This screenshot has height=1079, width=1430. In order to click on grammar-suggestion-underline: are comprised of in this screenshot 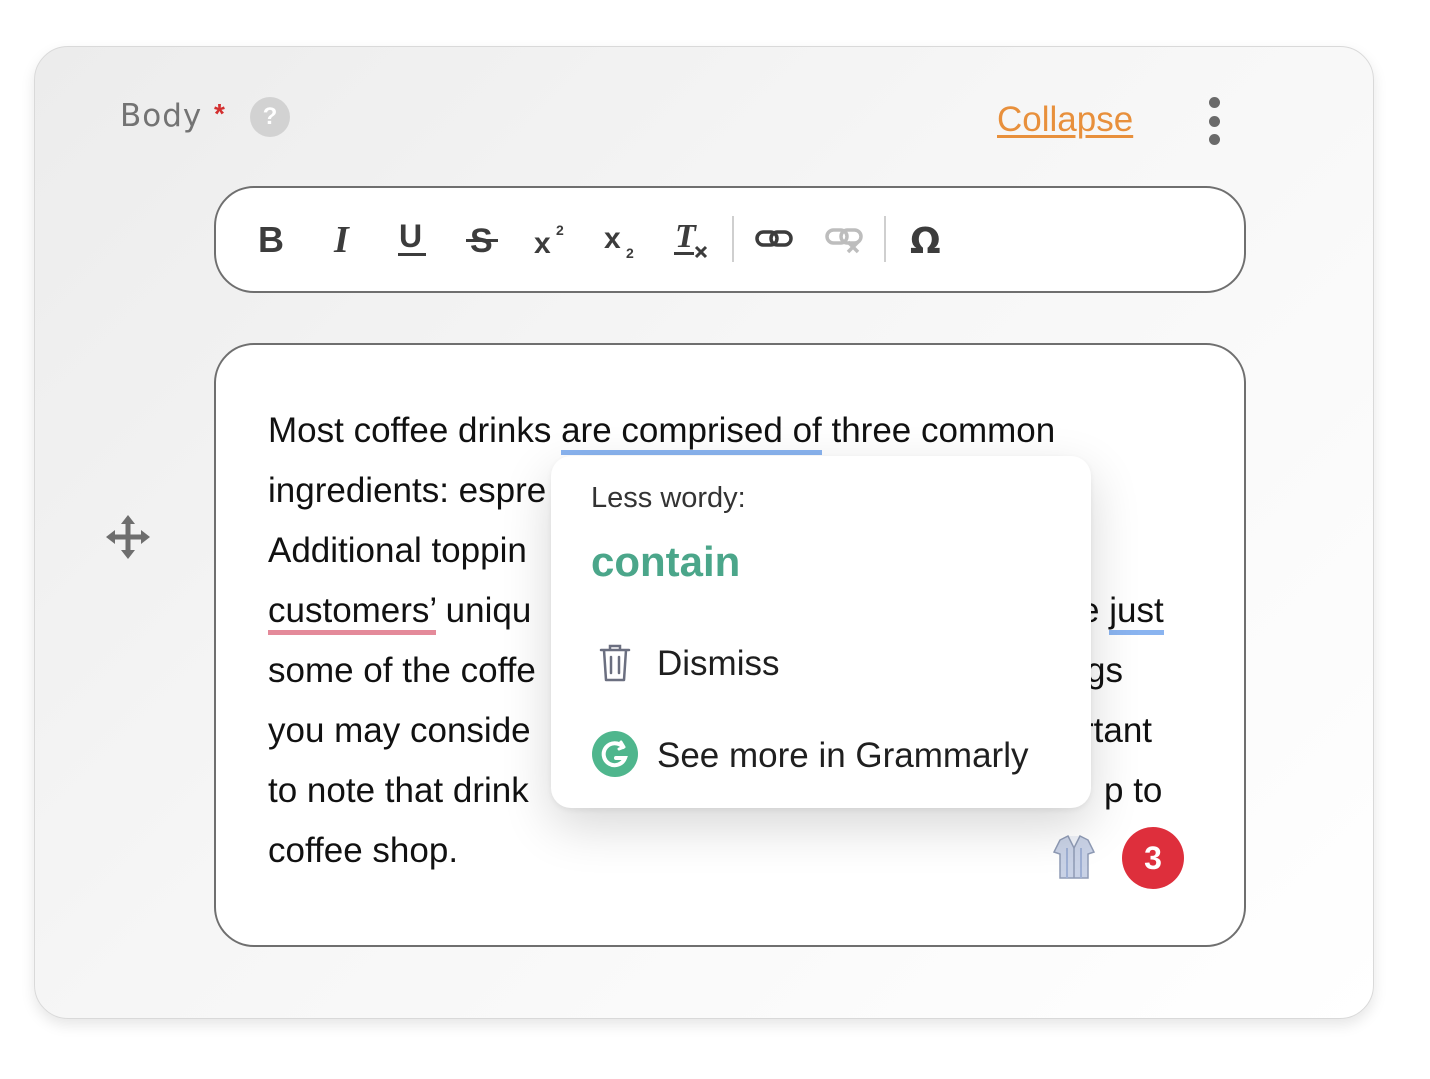, I will do `click(691, 433)`.